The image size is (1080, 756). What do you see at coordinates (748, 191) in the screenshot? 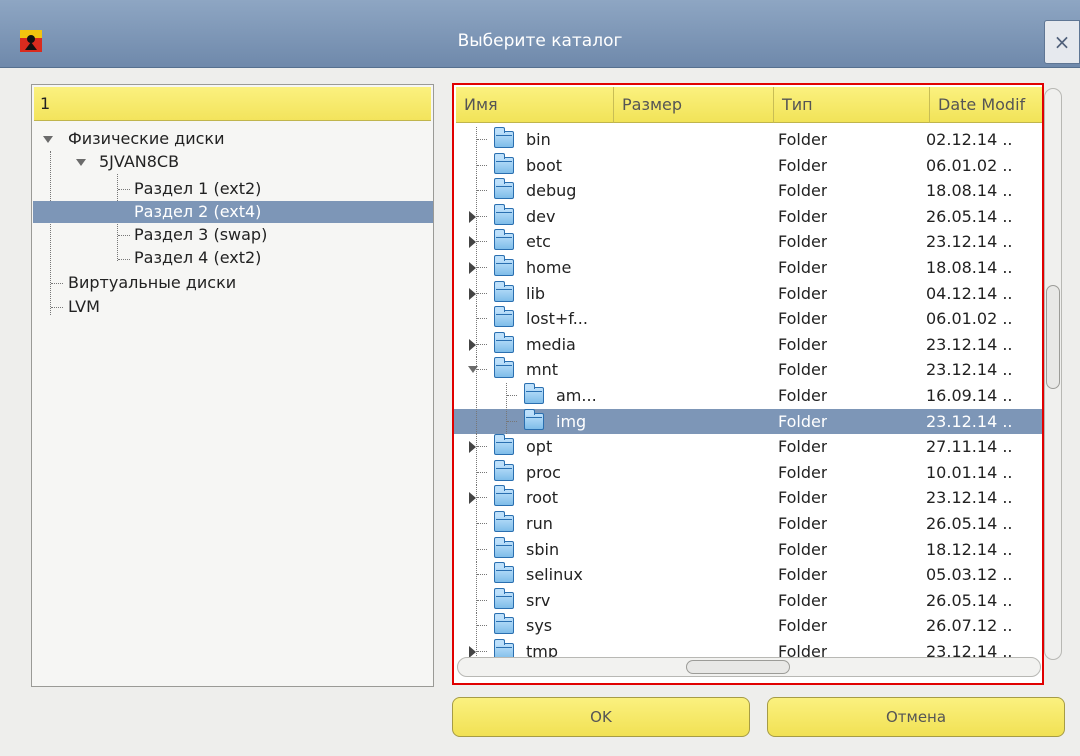
I see `folder-row: debug Folder 18.08.14 ..` at bounding box center [748, 191].